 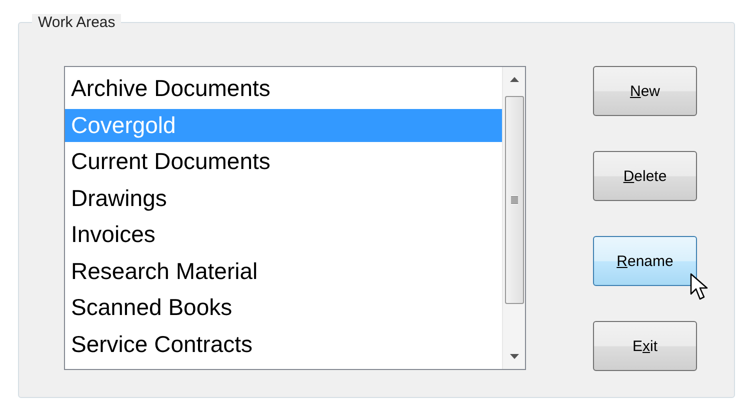 What do you see at coordinates (283, 88) in the screenshot?
I see `list-item: Archive Documents` at bounding box center [283, 88].